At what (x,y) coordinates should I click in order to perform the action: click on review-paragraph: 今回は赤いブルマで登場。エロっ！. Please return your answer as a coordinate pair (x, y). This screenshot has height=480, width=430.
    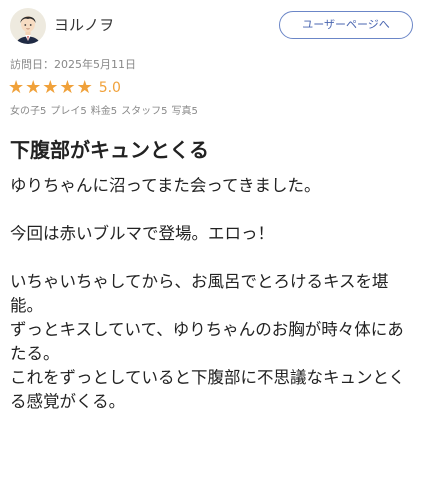
    Looking at the image, I should click on (142, 233).